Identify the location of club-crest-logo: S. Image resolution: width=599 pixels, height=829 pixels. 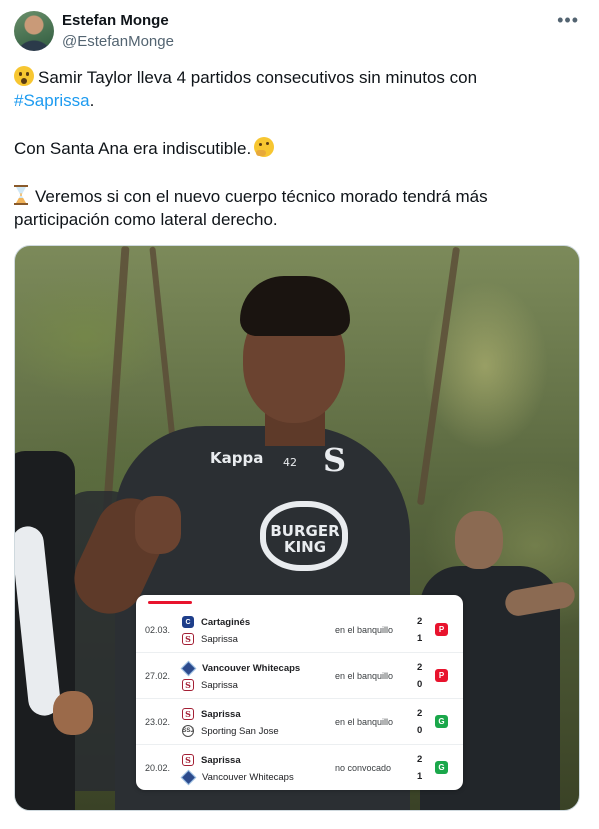
(335, 460).